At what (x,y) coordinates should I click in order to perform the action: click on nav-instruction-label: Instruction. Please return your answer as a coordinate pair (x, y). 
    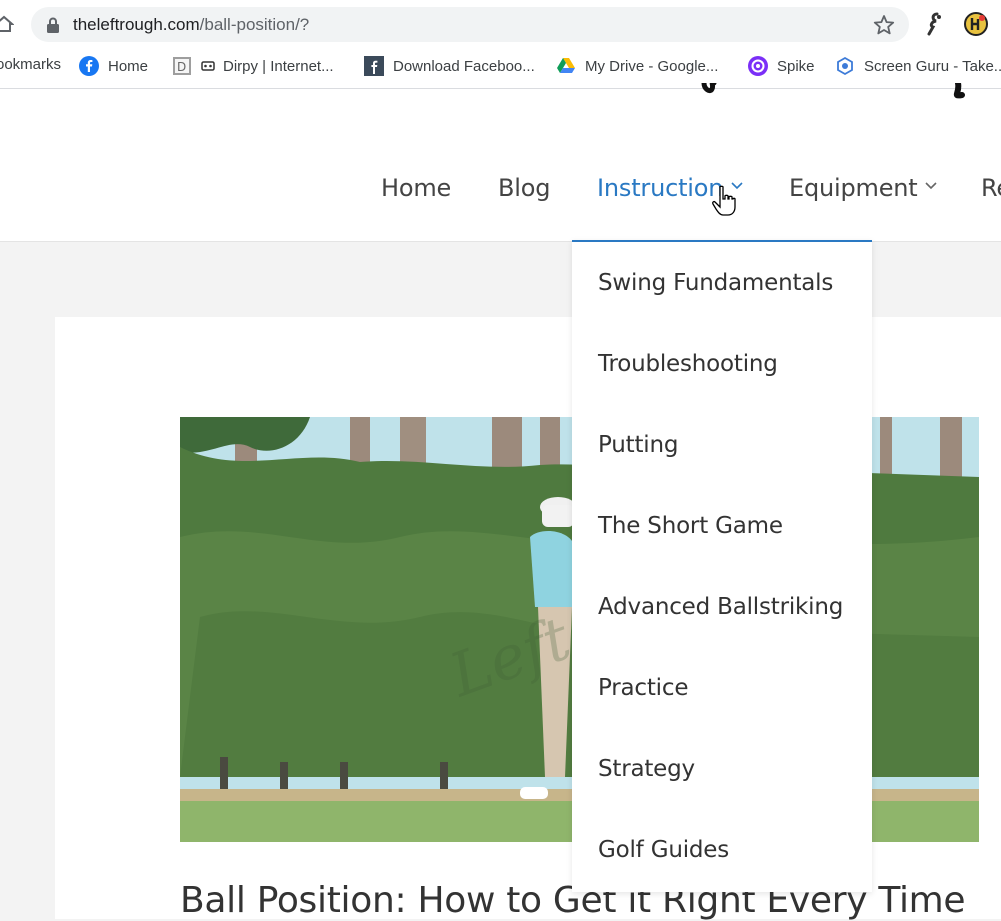
    Looking at the image, I should click on (660, 188).